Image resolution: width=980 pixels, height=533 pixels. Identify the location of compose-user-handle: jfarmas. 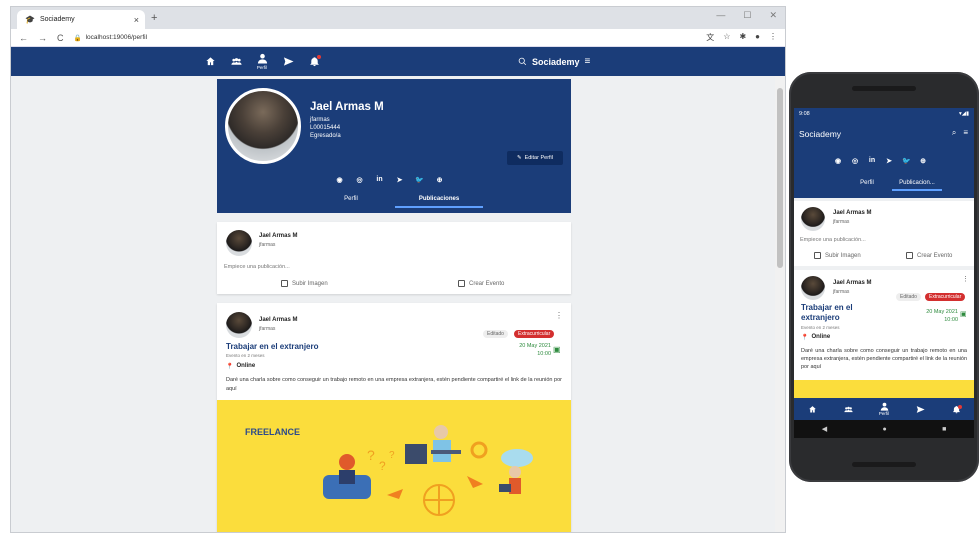
(267, 245).